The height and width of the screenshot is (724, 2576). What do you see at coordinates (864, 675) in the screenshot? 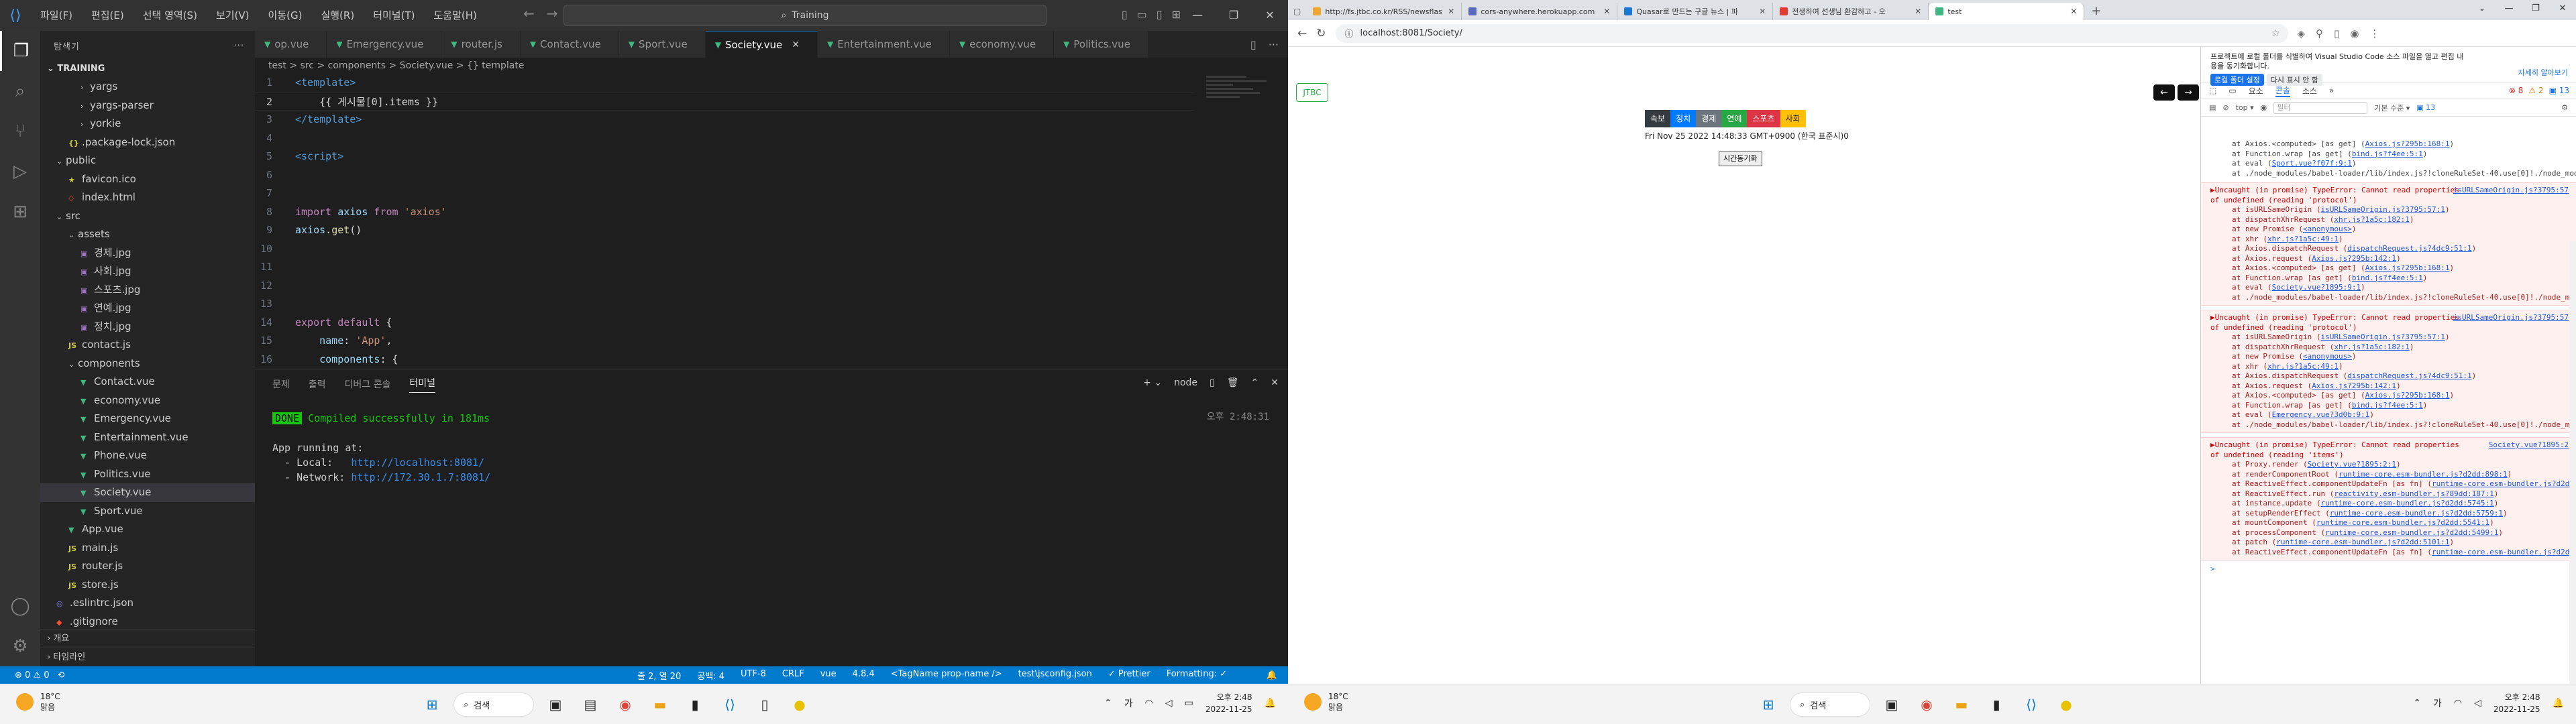
I see `status-item: 4.8.4` at bounding box center [864, 675].